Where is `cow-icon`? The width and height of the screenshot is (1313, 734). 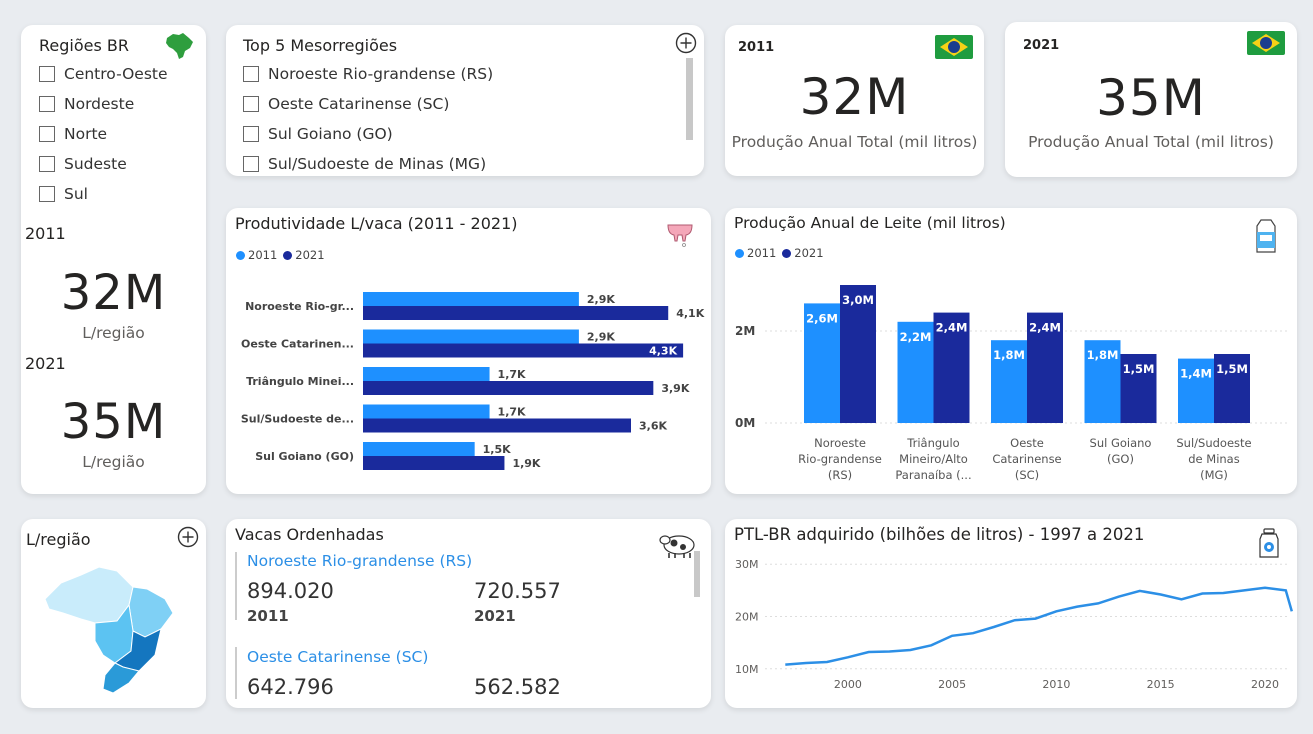
cow-icon is located at coordinates (677, 546).